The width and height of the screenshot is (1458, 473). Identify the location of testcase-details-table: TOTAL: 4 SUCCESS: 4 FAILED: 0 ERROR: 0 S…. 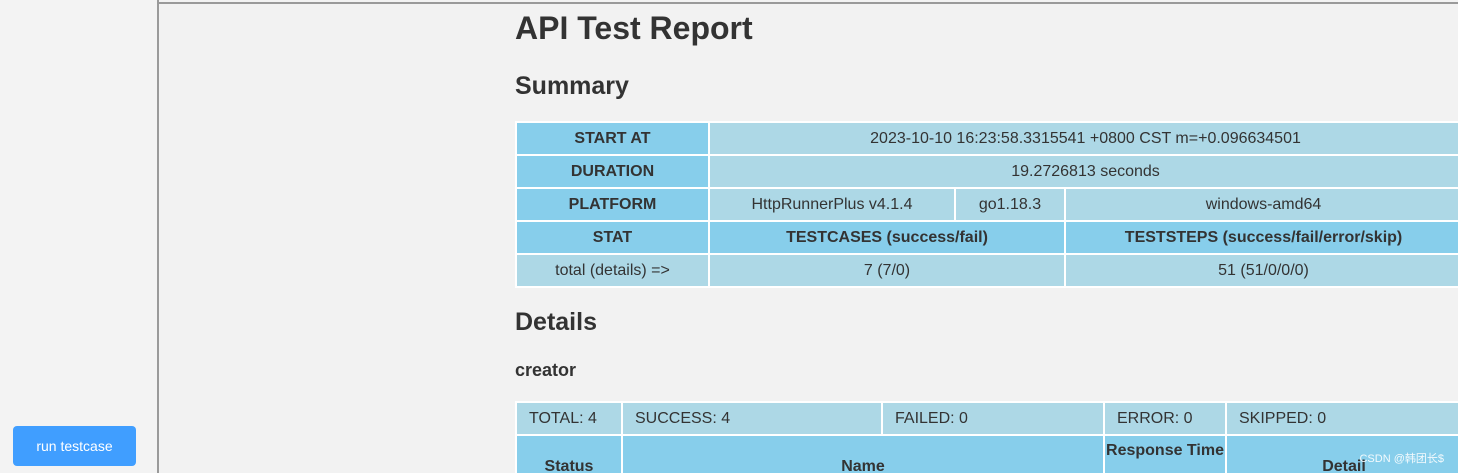
(986, 437).